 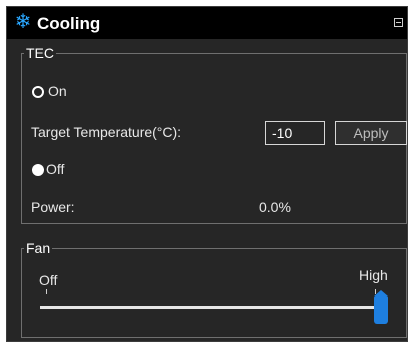 I want to click on tec-legend: TEC, so click(x=40, y=53).